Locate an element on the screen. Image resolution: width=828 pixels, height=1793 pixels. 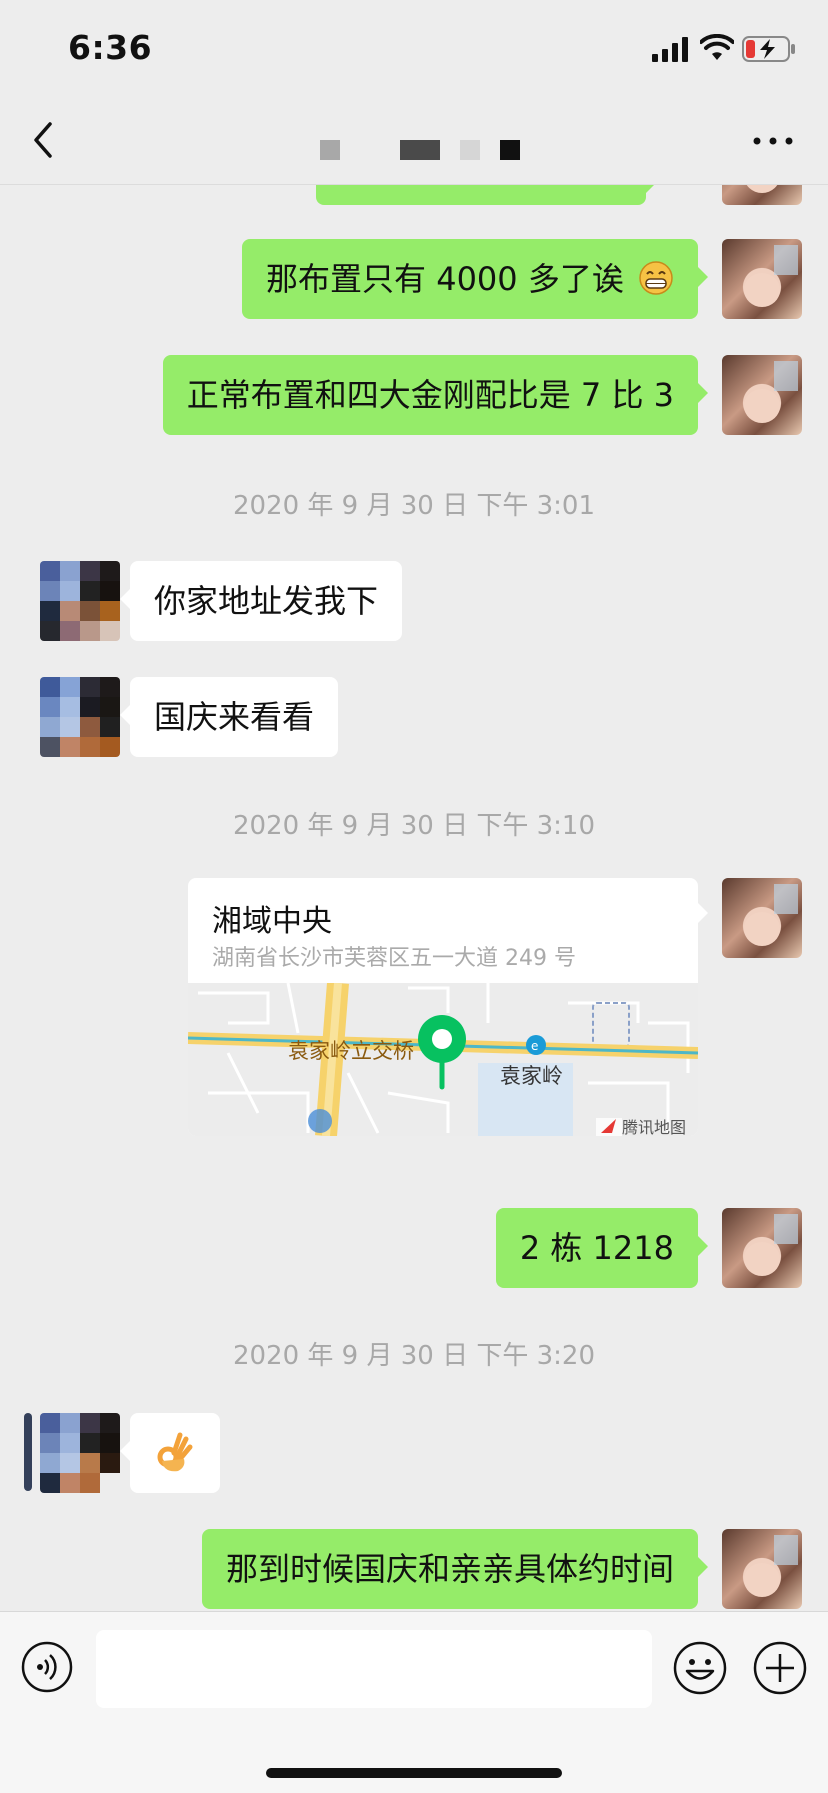
voice-icon is located at coordinates (47, 1667).